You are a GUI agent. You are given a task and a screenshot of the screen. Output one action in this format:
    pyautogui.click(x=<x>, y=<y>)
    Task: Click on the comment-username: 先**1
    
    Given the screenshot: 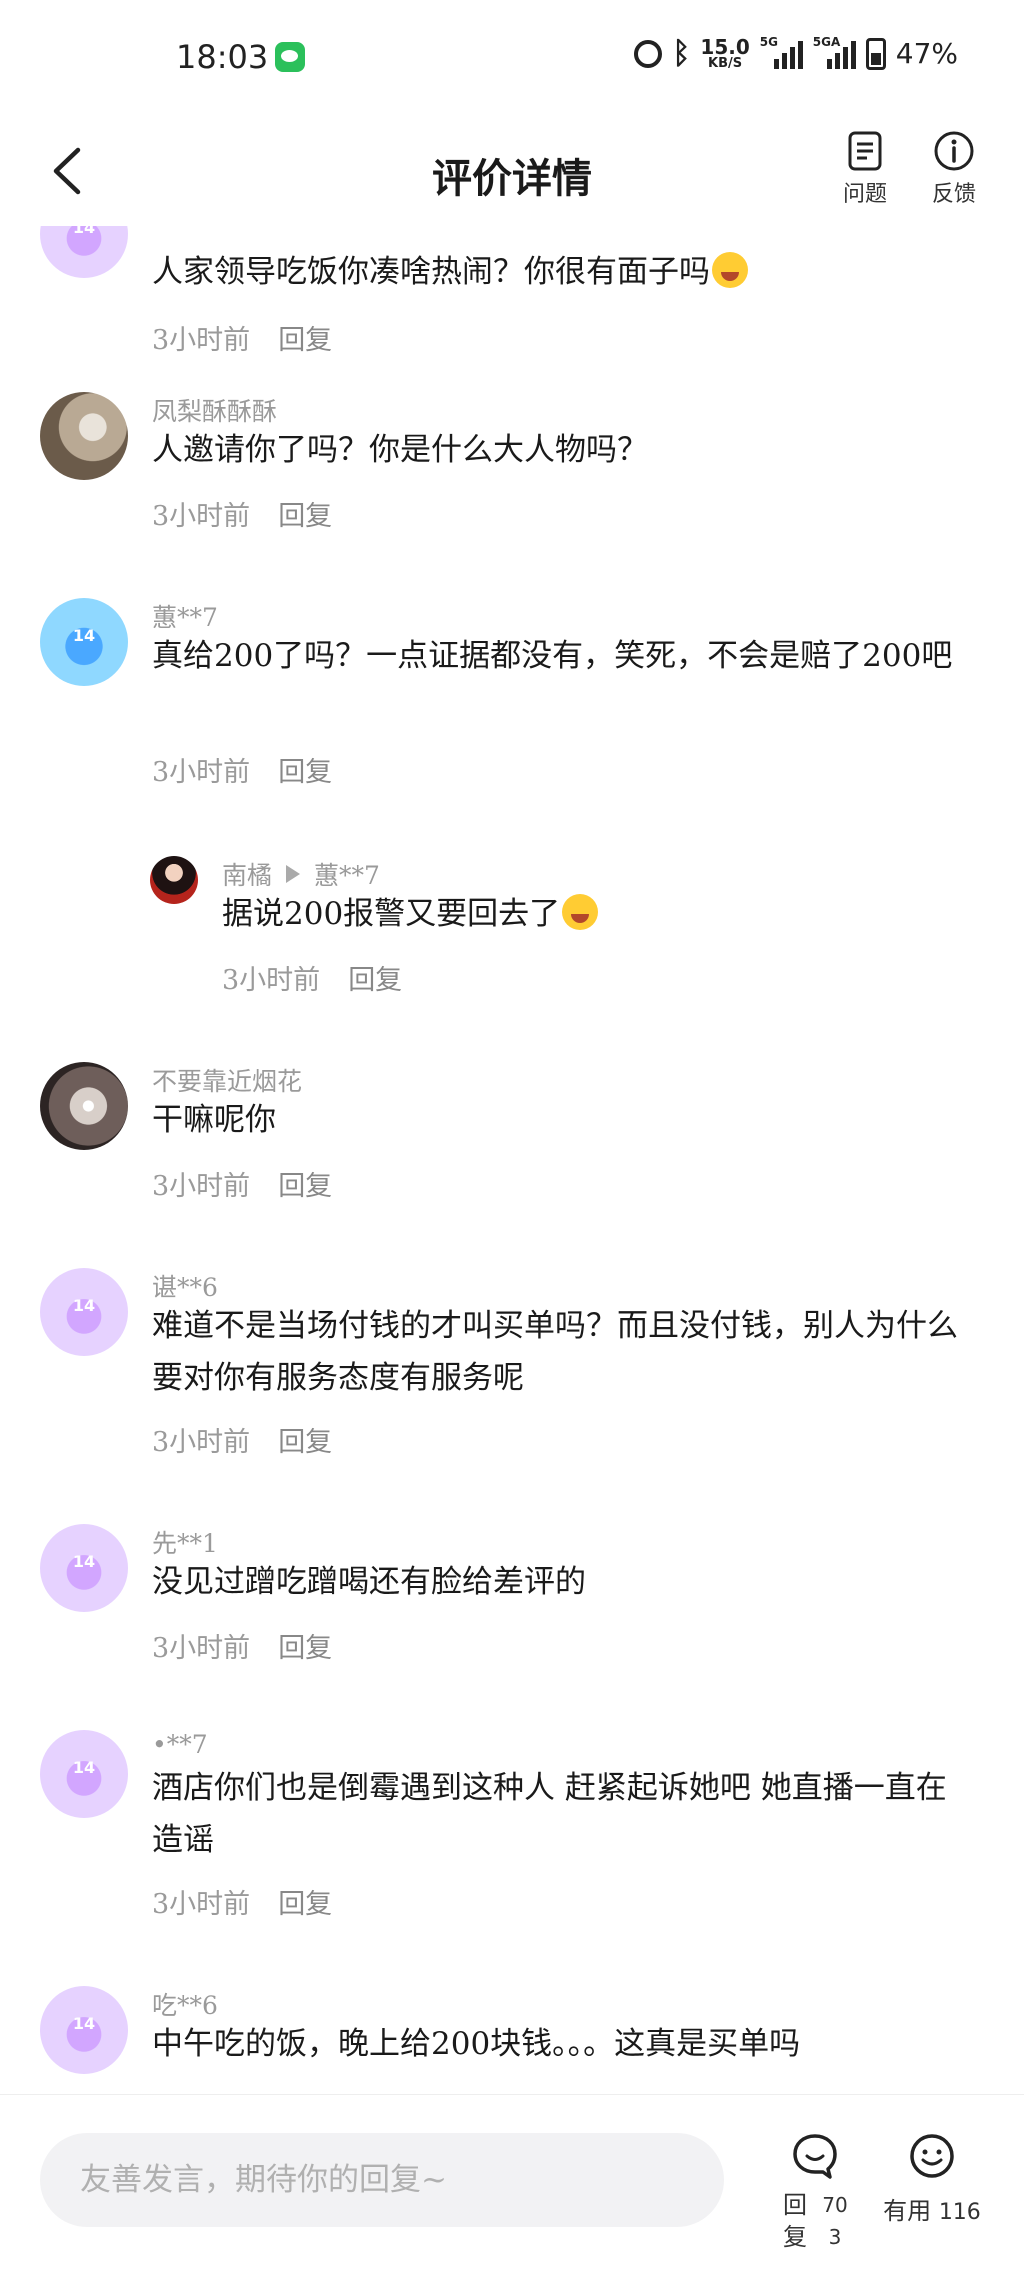 What is the action you would take?
    pyautogui.click(x=185, y=1542)
    